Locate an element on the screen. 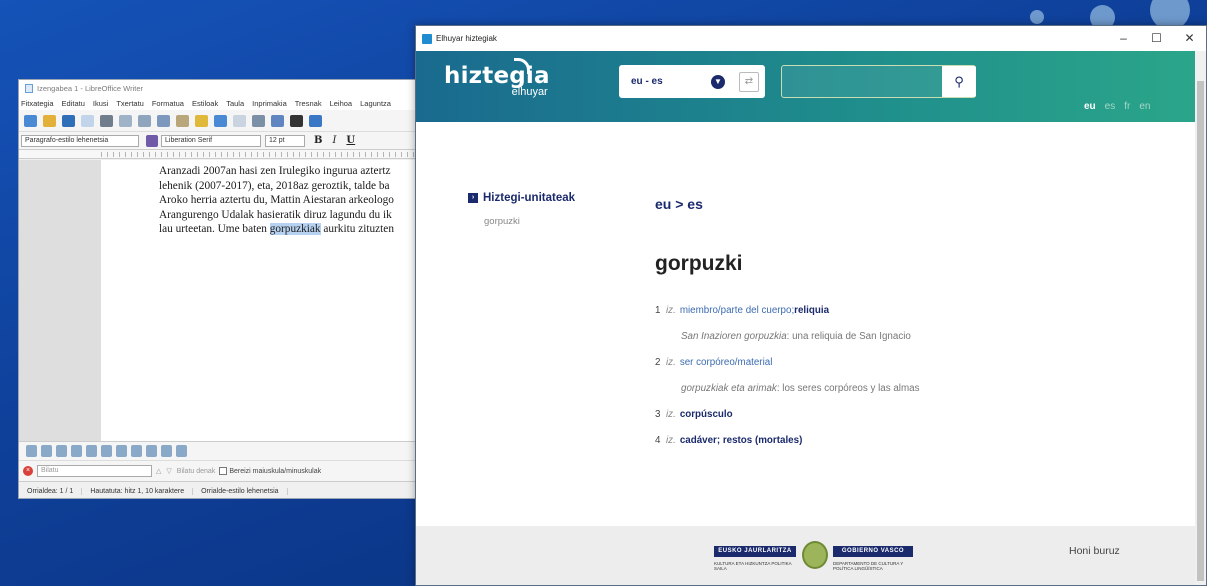  bottom-toolbar is located at coordinates (219, 450).